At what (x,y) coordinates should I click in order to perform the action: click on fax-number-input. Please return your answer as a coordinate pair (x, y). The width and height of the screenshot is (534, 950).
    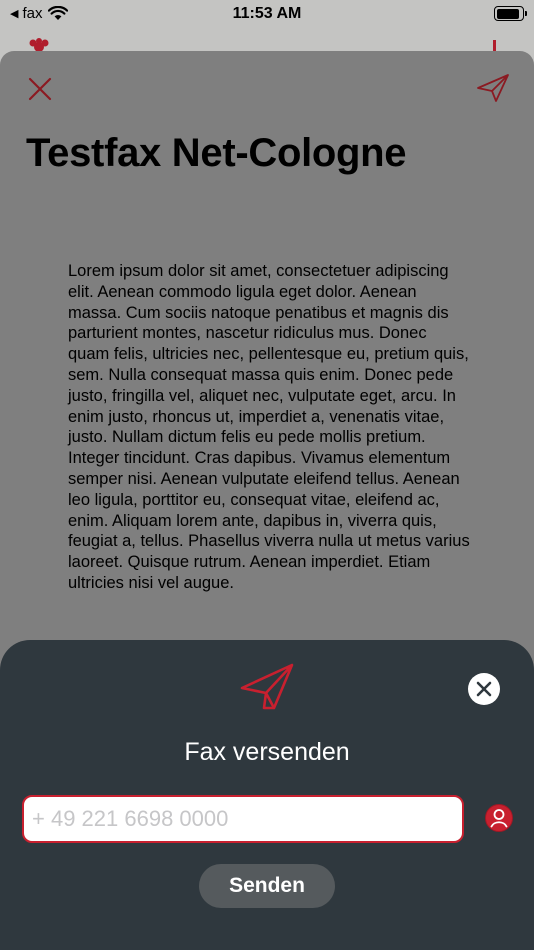
    Looking at the image, I should click on (243, 819).